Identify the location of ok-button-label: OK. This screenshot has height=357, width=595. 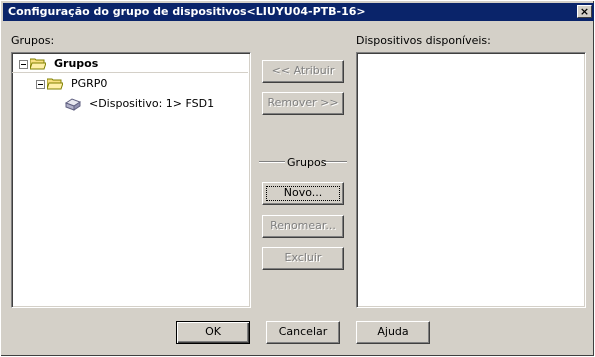
(213, 331).